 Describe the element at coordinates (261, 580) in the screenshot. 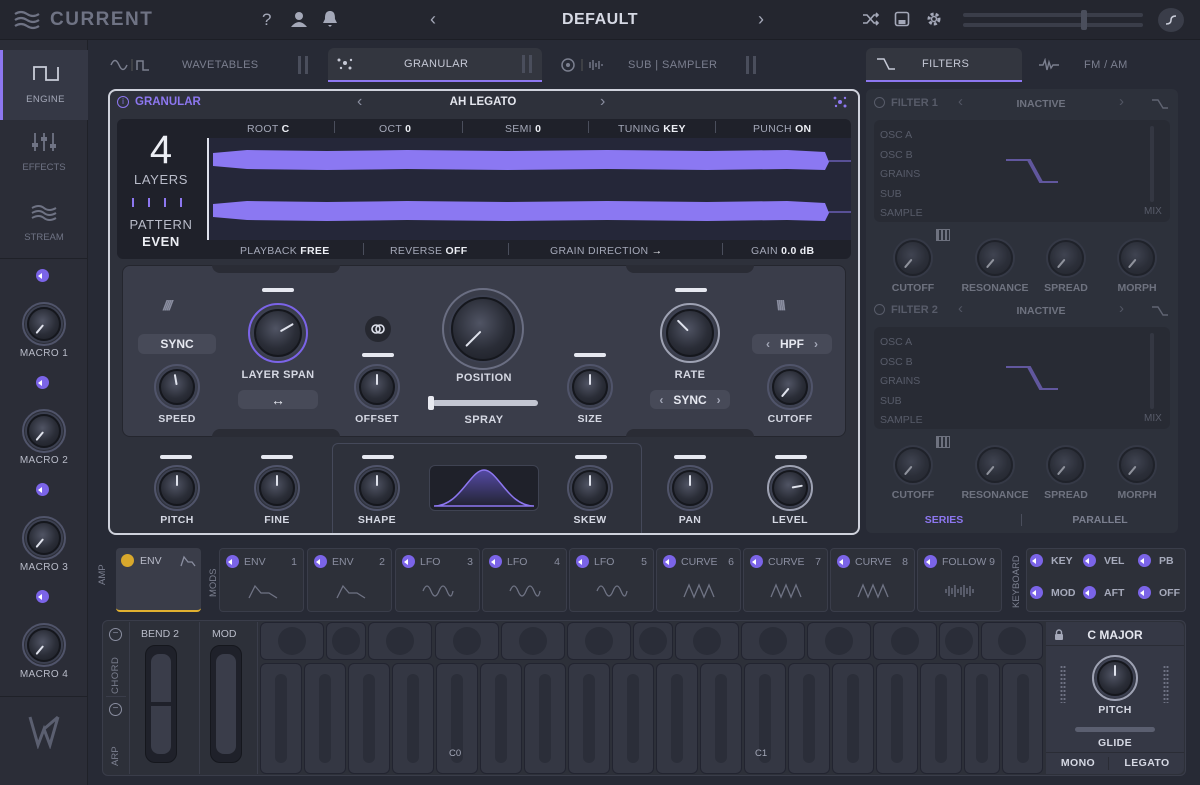

I see `mod-slot-env-1: ENV 1` at that location.